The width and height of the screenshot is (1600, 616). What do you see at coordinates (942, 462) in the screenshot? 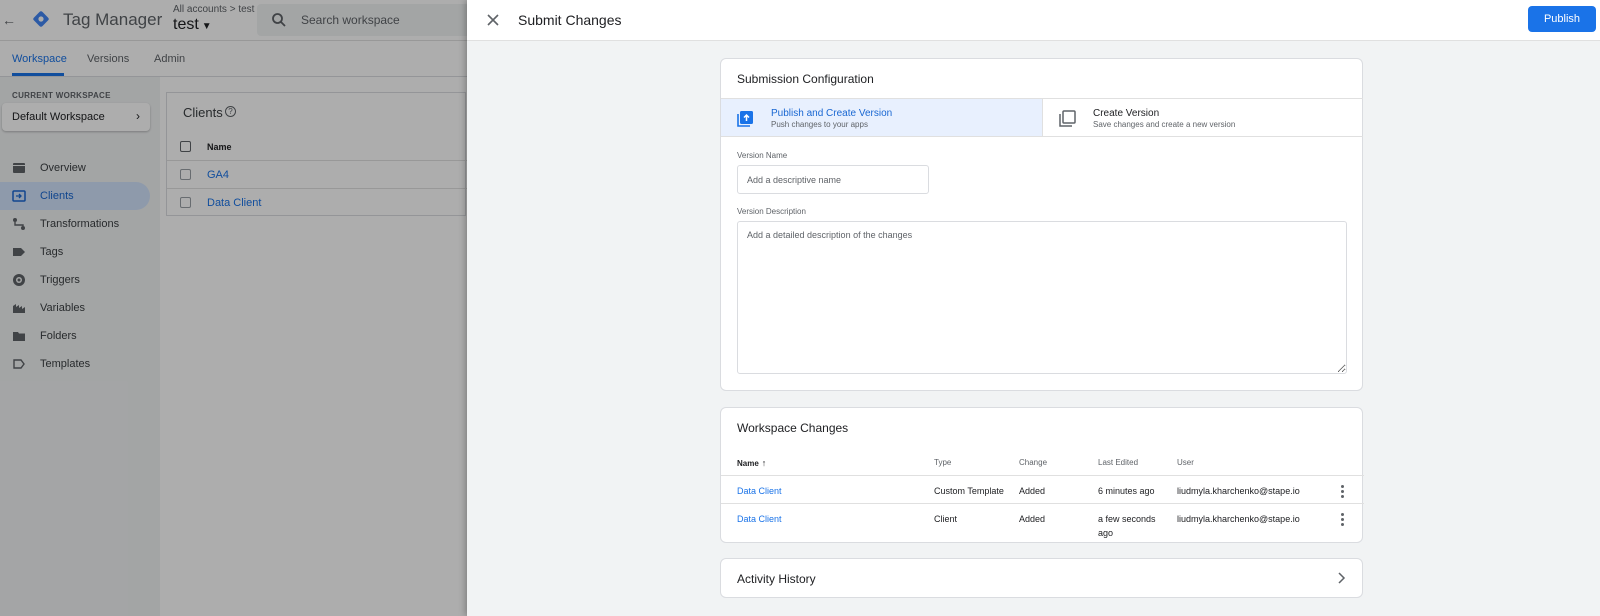
I see `column-header-type: Type` at bounding box center [942, 462].